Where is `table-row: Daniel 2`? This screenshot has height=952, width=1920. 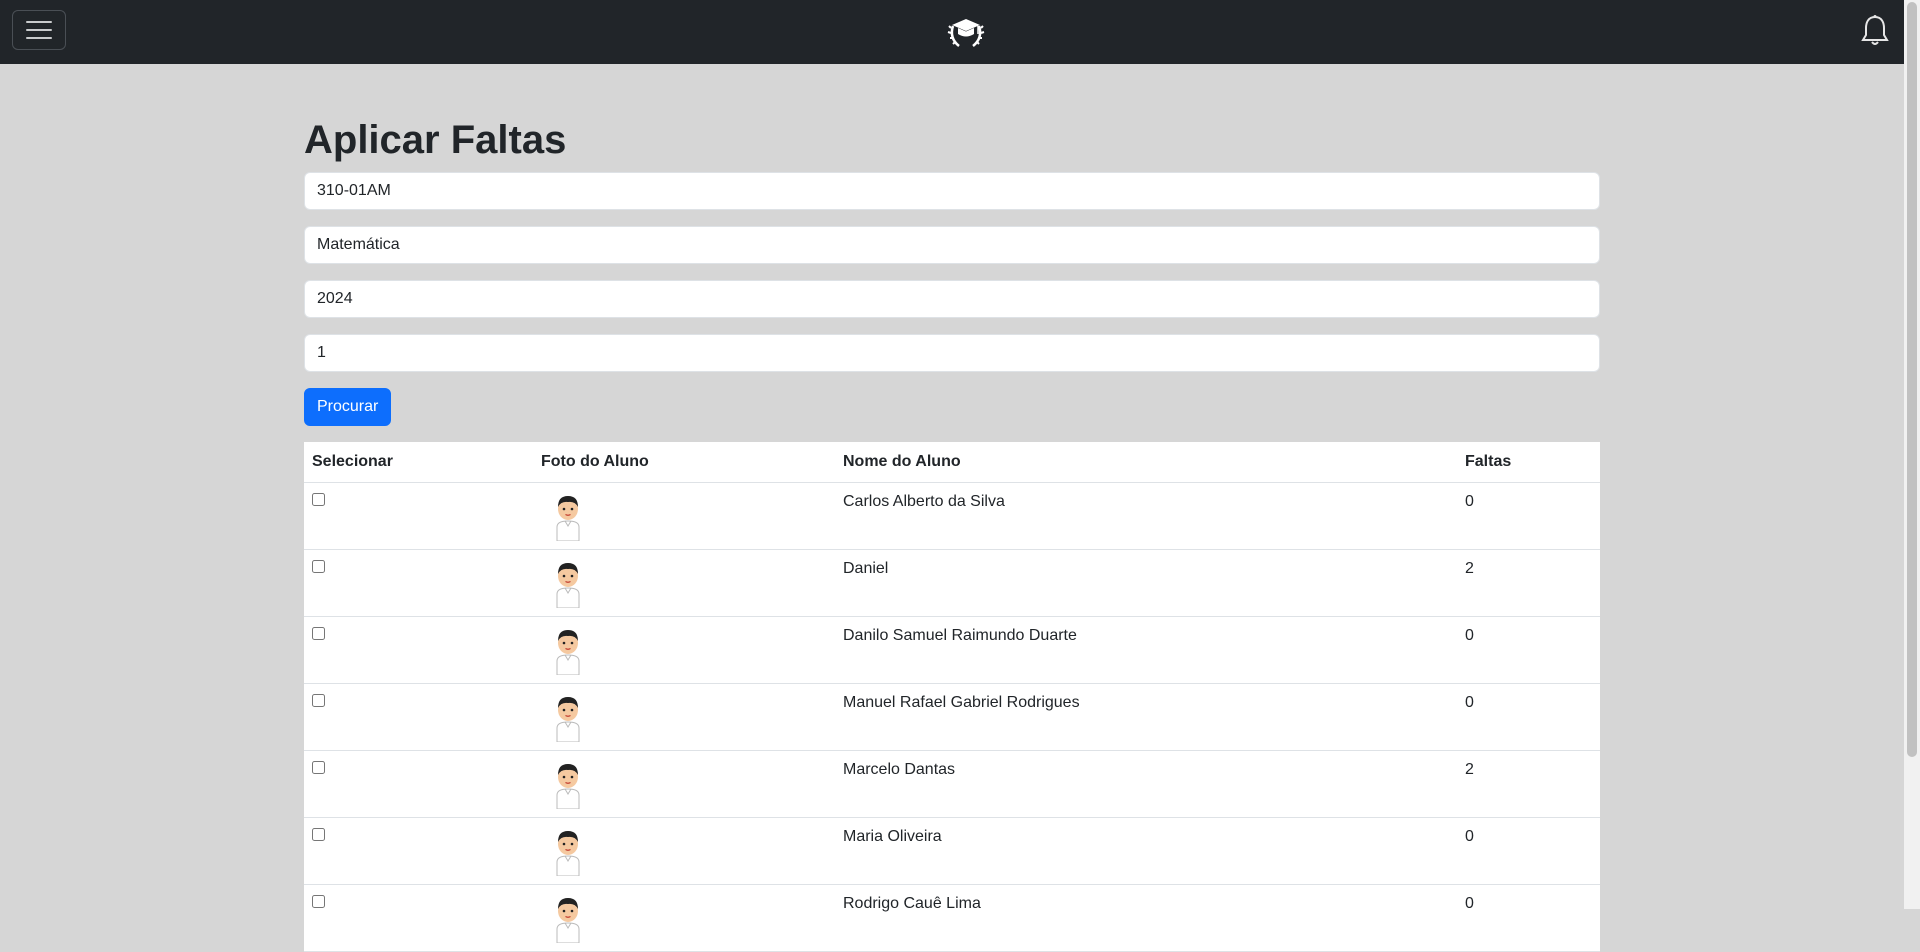
table-row: Daniel 2 is located at coordinates (952, 583).